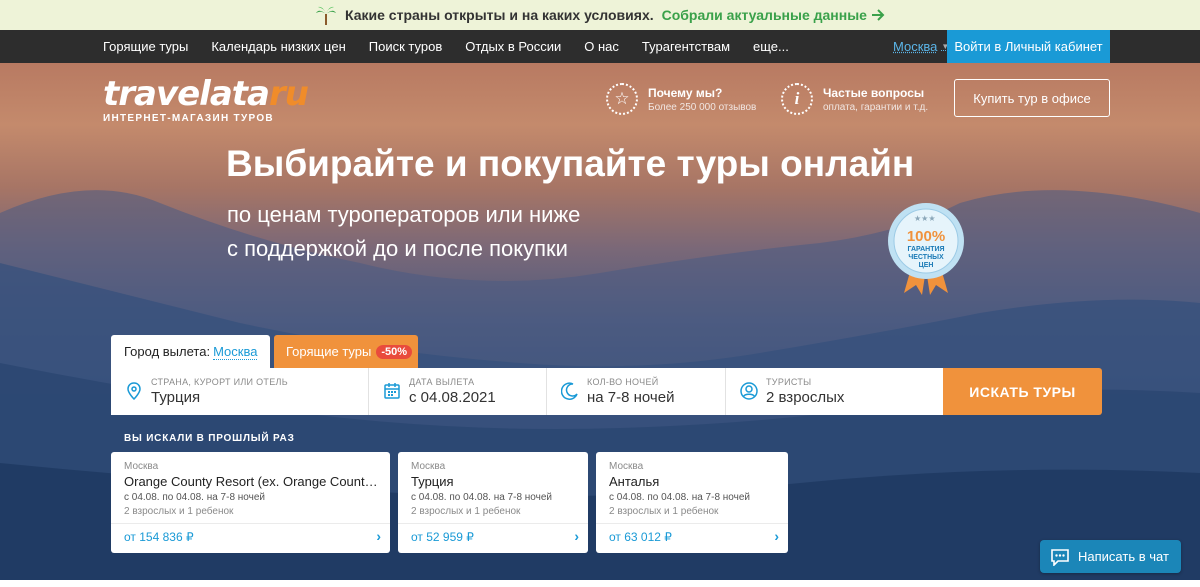  Describe the element at coordinates (702, 107) in the screenshot. I see `why-us-subtitle: Более 250 000 отзывов` at that location.